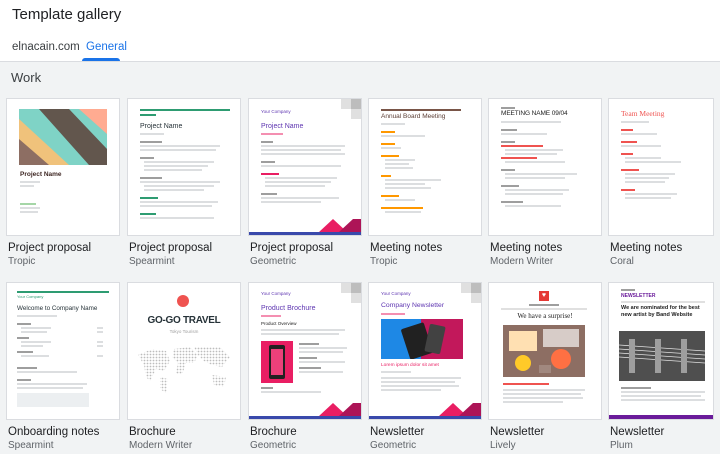 The width and height of the screenshot is (720, 454). Describe the element at coordinates (46, 47) in the screenshot. I see `tab-elnacain: elnacain.com` at that location.